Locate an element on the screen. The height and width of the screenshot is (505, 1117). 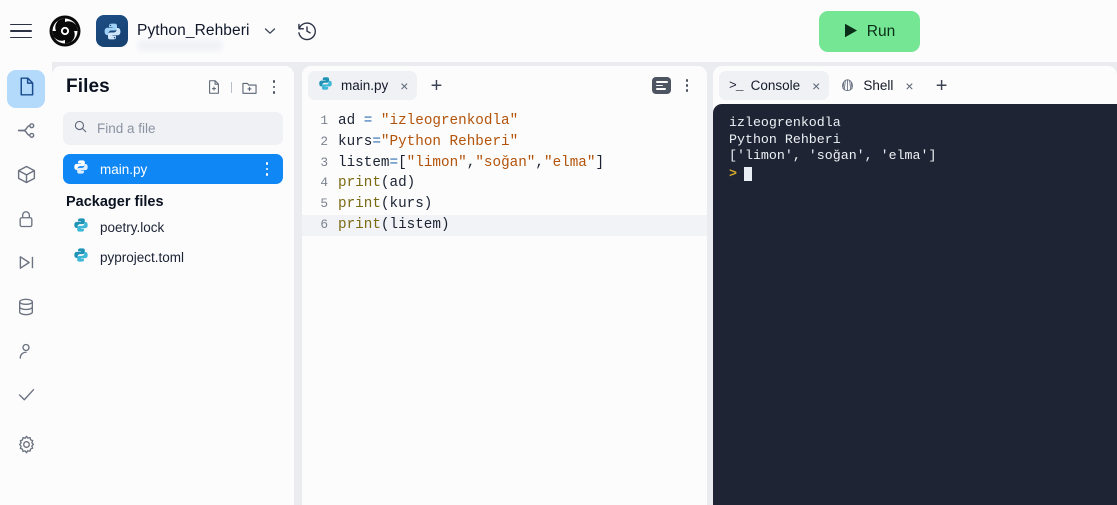
console-tab-bar: >_ Console × Shell × + is located at coordinates (915, 85).